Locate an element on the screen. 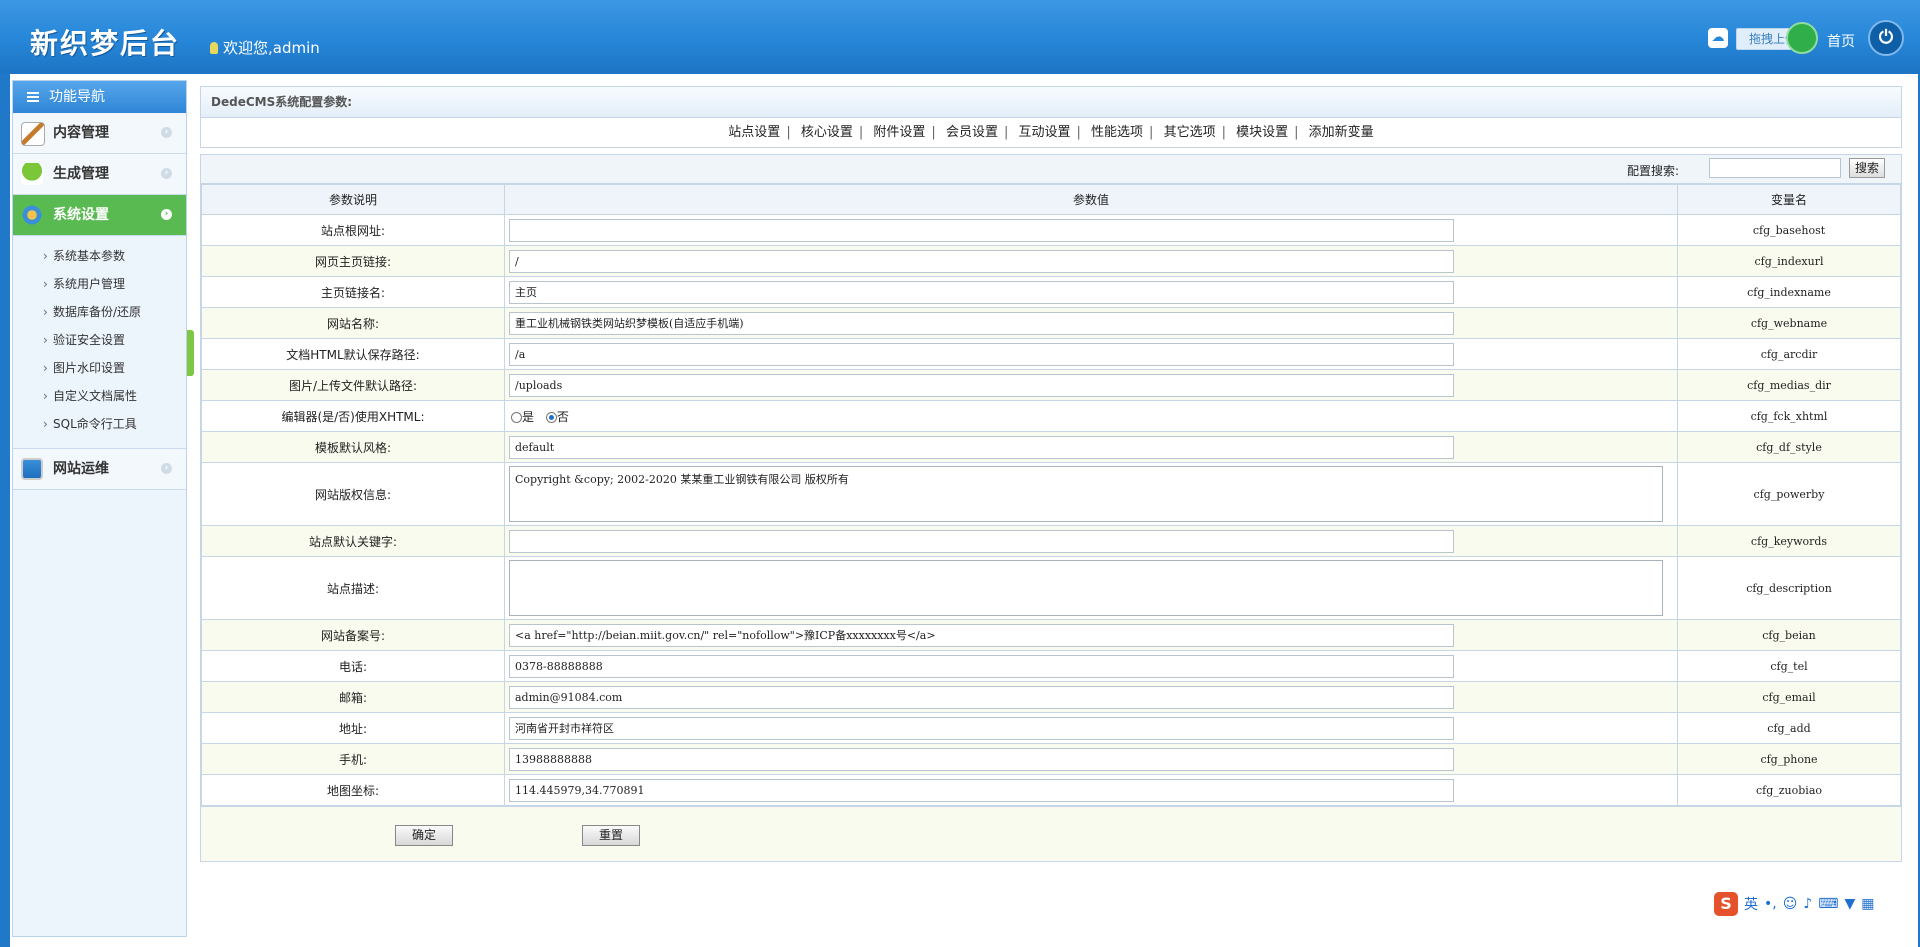 This screenshot has width=1920, height=947. param-var: cfg_webname is located at coordinates (1789, 323).